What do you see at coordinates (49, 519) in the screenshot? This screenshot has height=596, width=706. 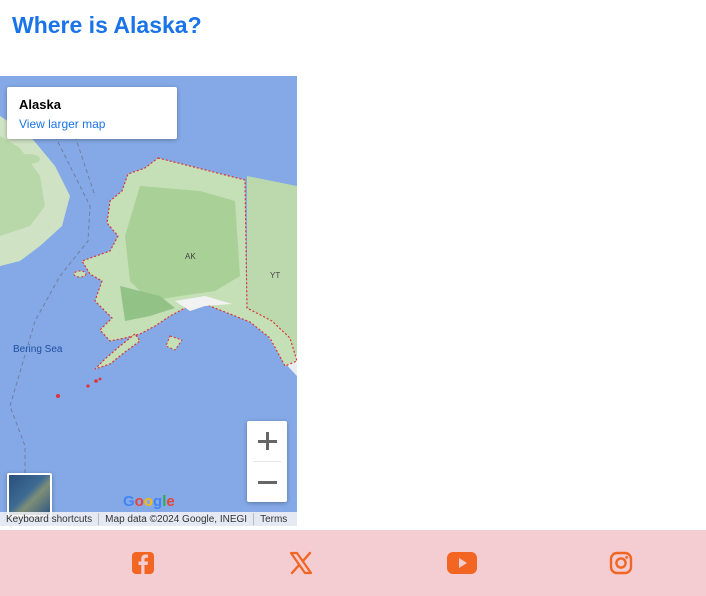 I see `keyboard-shortcuts-button: Keyboard shortcuts` at bounding box center [49, 519].